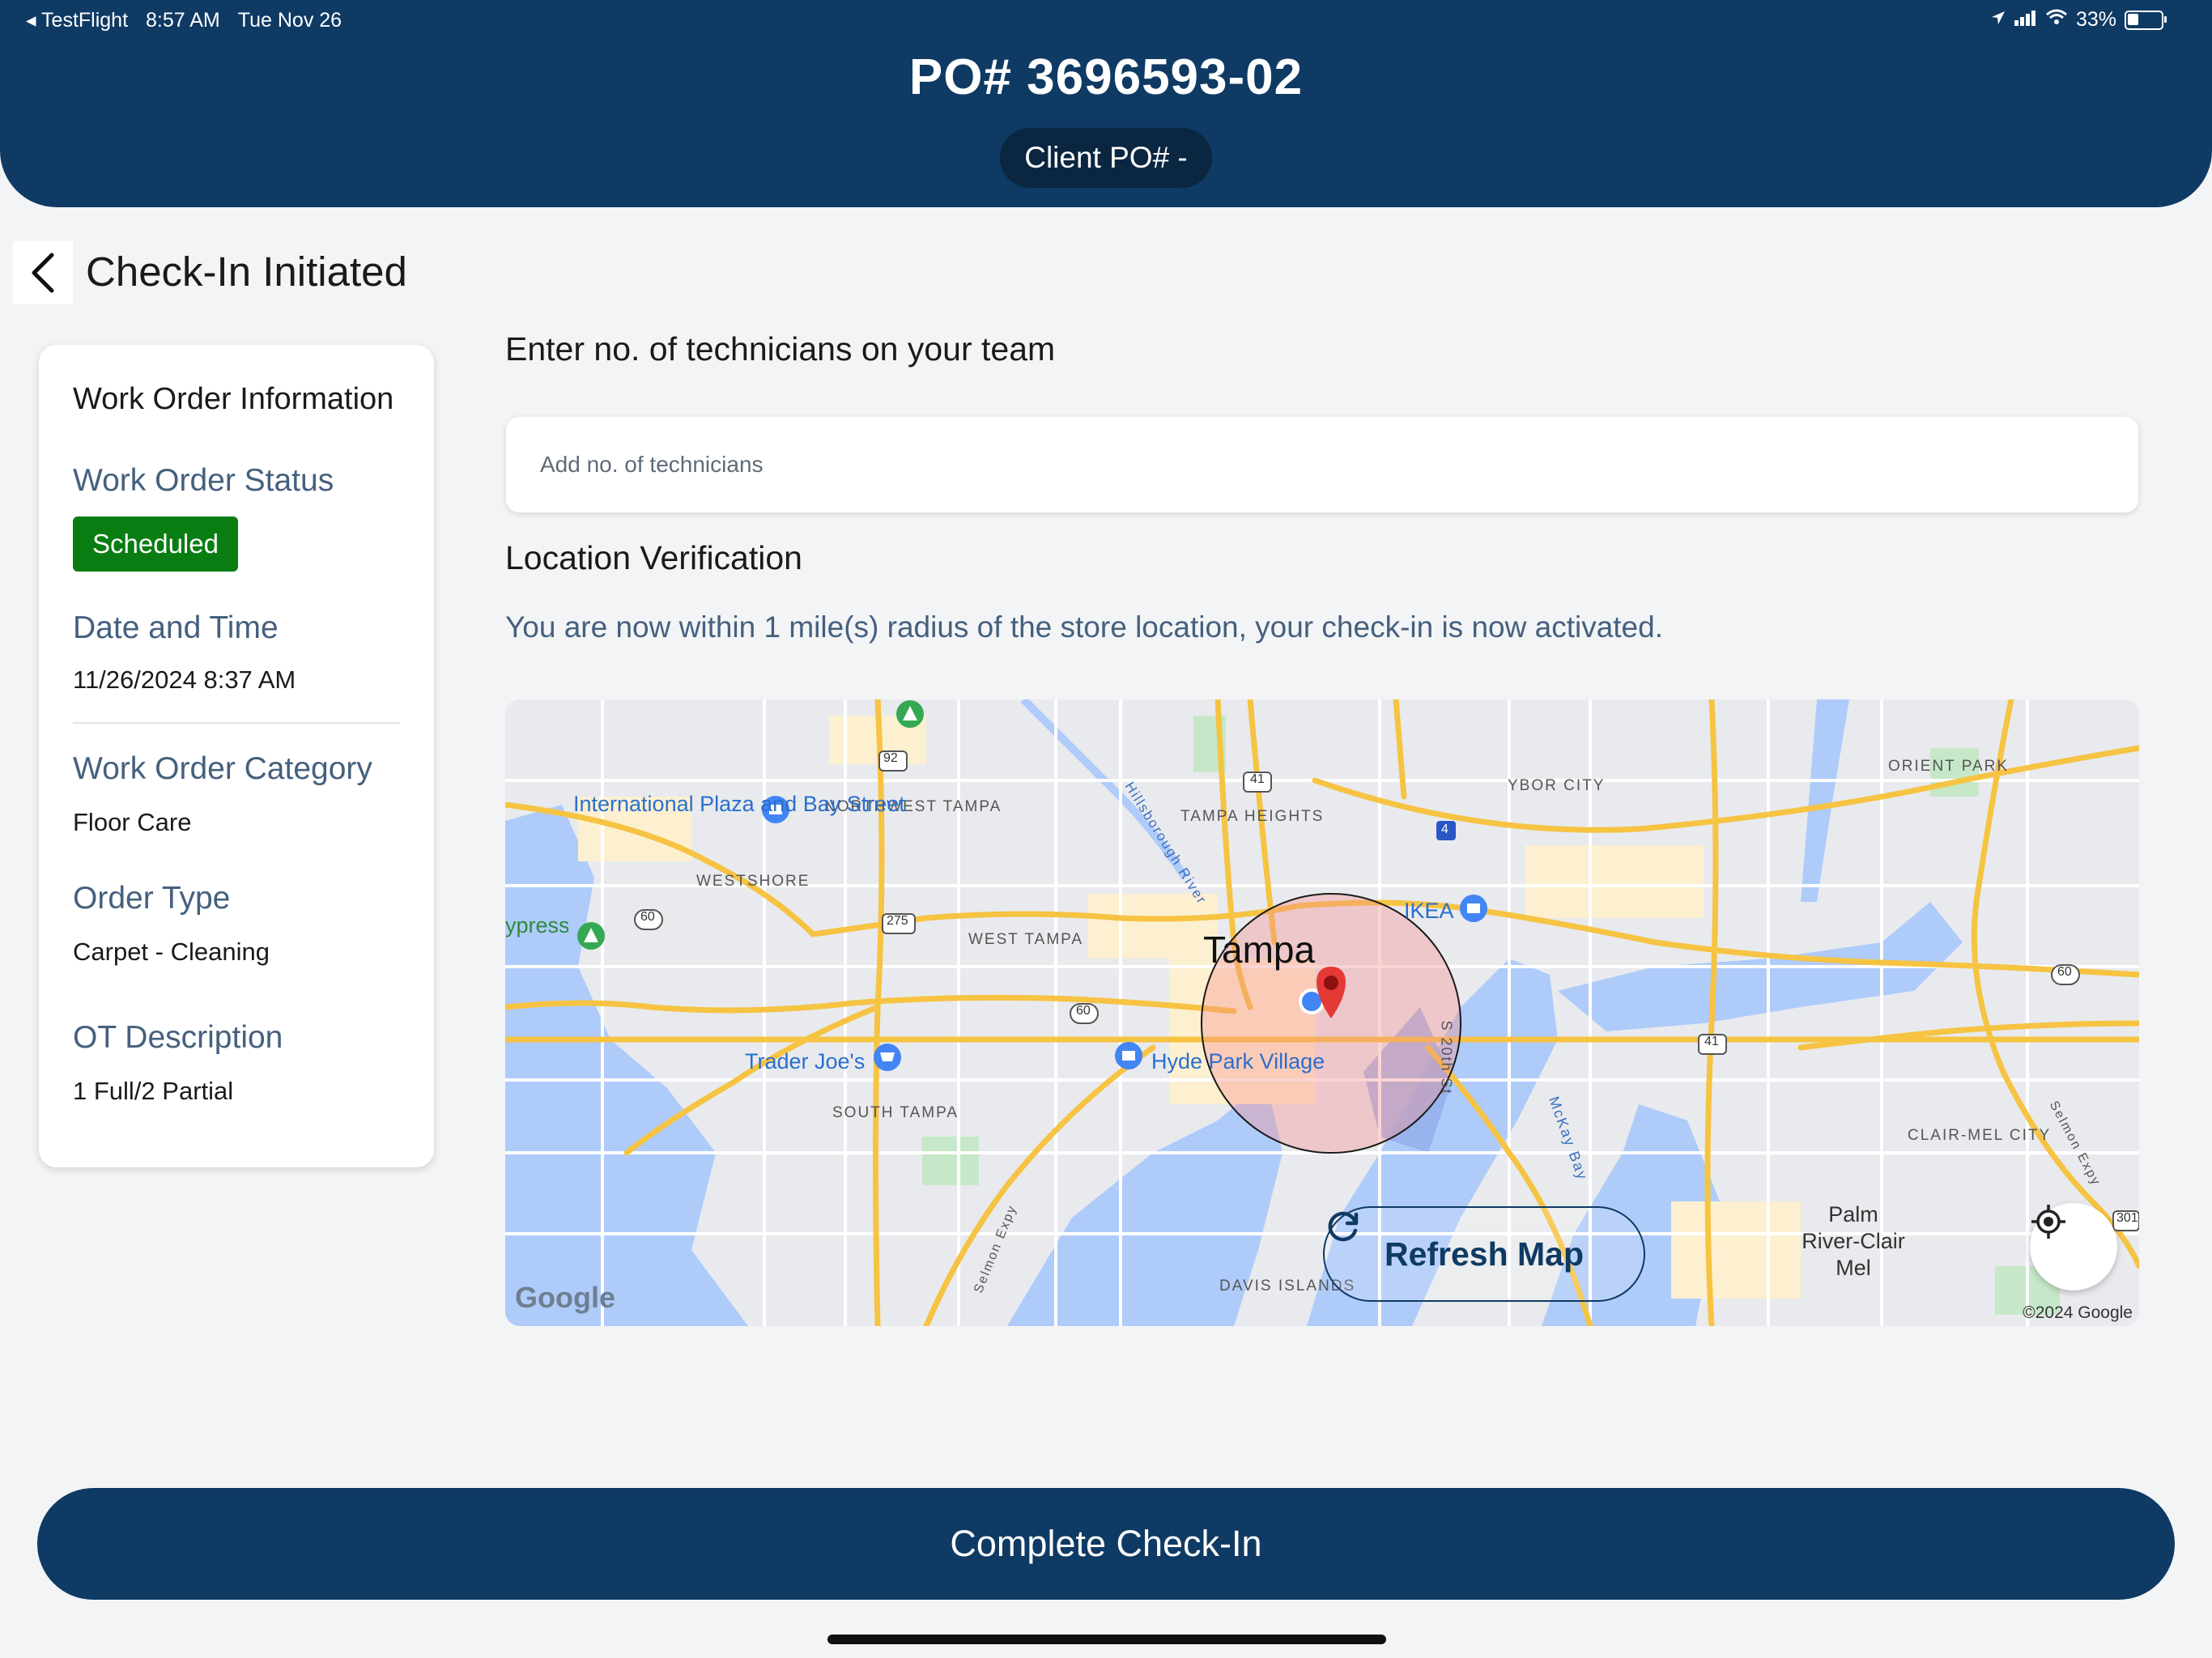 Image resolution: width=2212 pixels, height=1658 pixels. I want to click on route-shield-301: 301, so click(2127, 1218).